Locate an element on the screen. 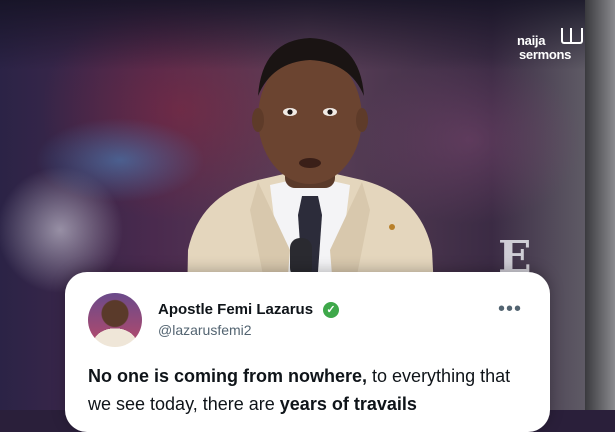 This screenshot has width=615, height=432. author-name: Apostle Femi Lazarus is located at coordinates (235, 309).